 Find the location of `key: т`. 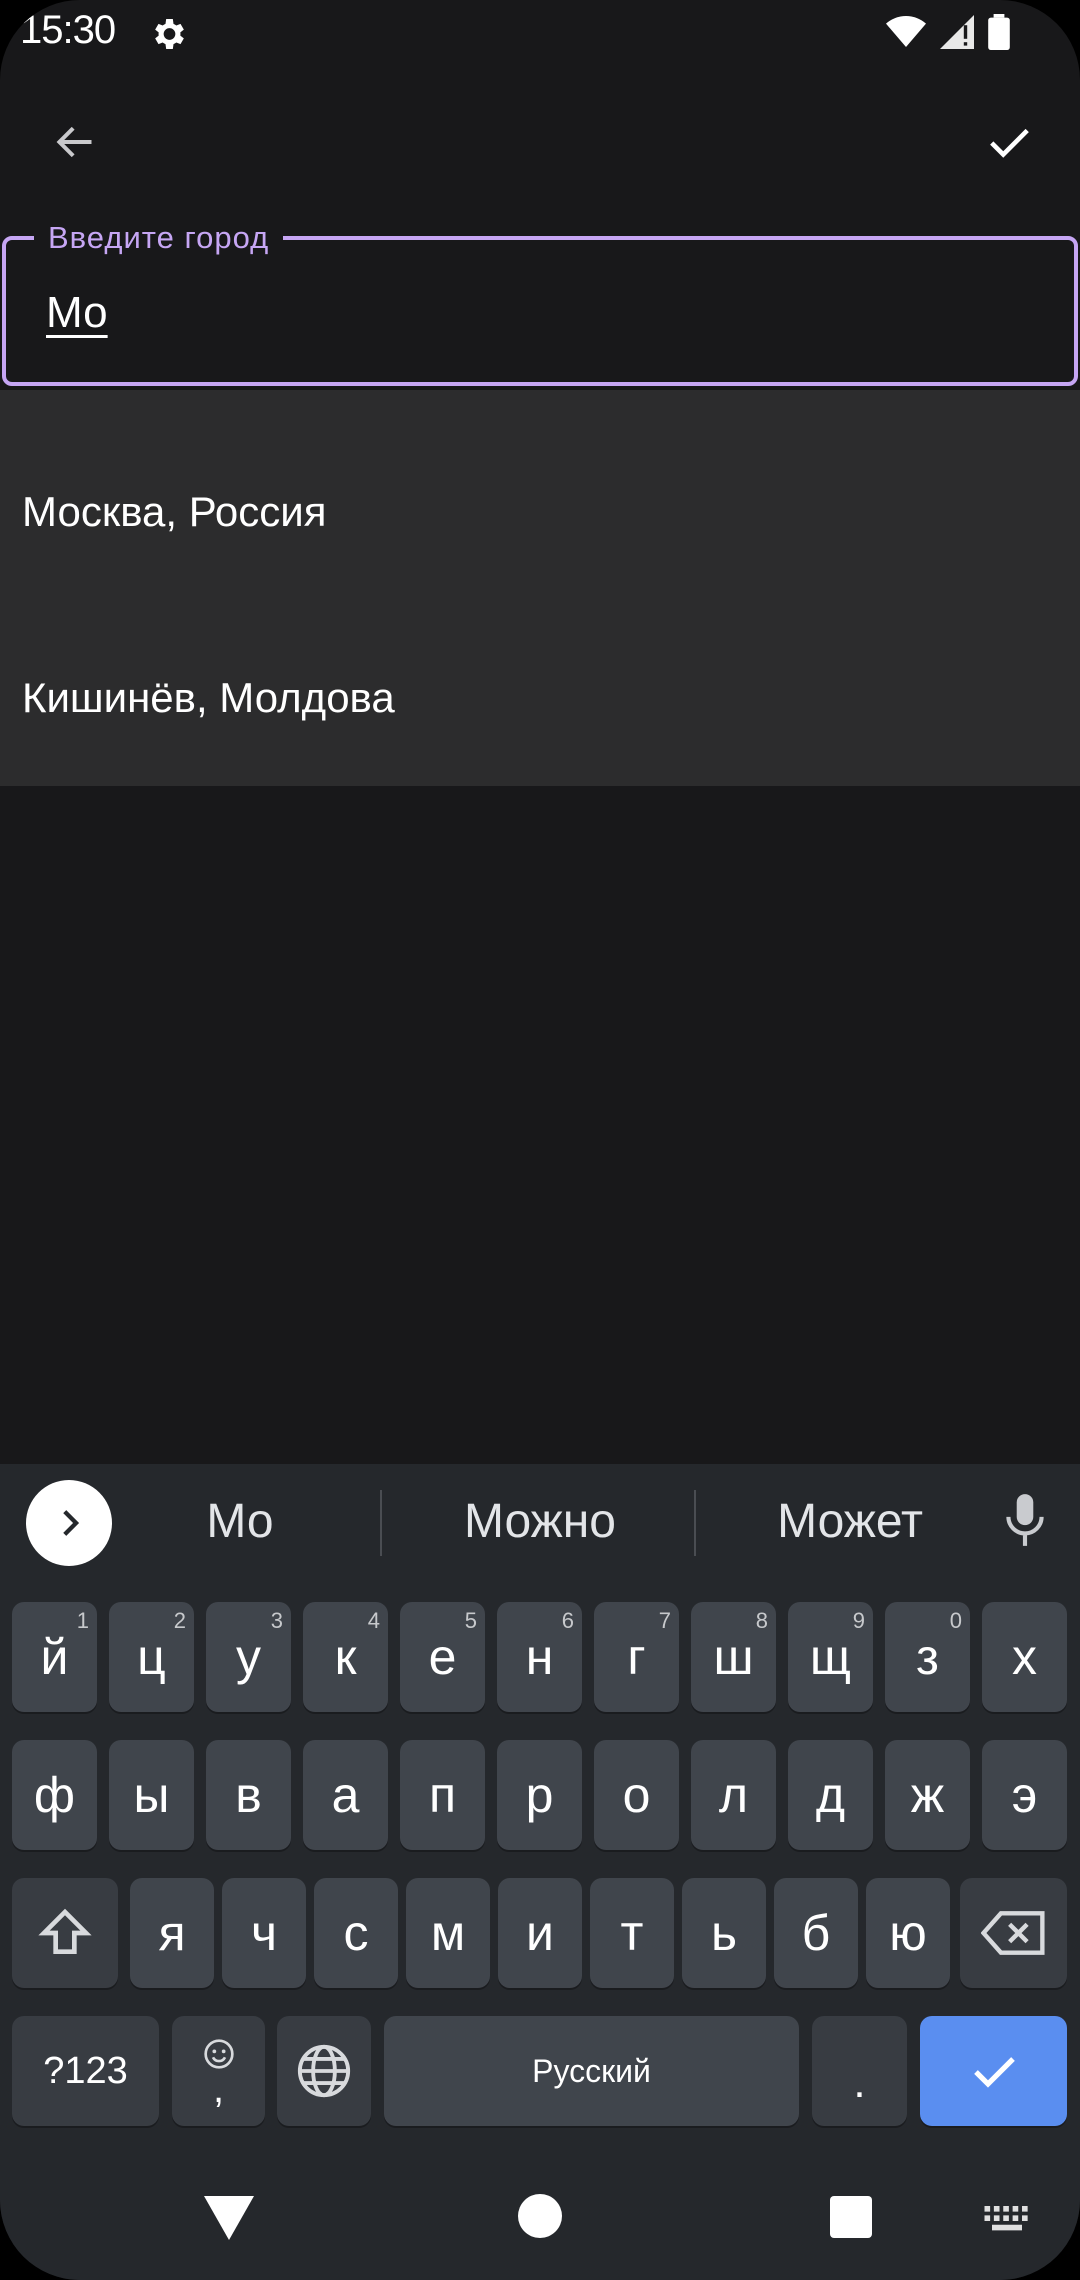

key: т is located at coordinates (632, 1933).